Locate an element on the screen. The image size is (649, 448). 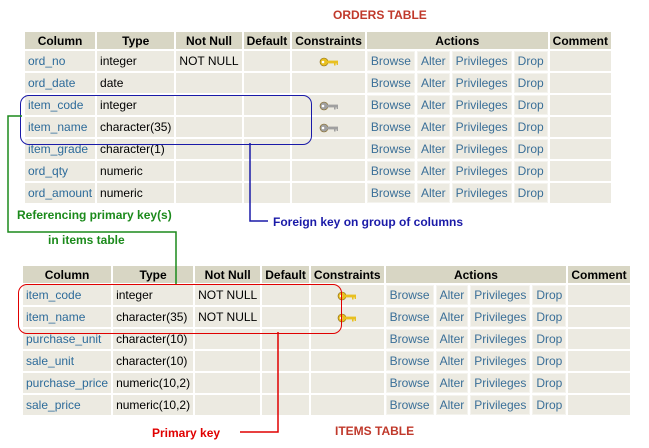
column-name: ord_no is located at coordinates (60, 61).